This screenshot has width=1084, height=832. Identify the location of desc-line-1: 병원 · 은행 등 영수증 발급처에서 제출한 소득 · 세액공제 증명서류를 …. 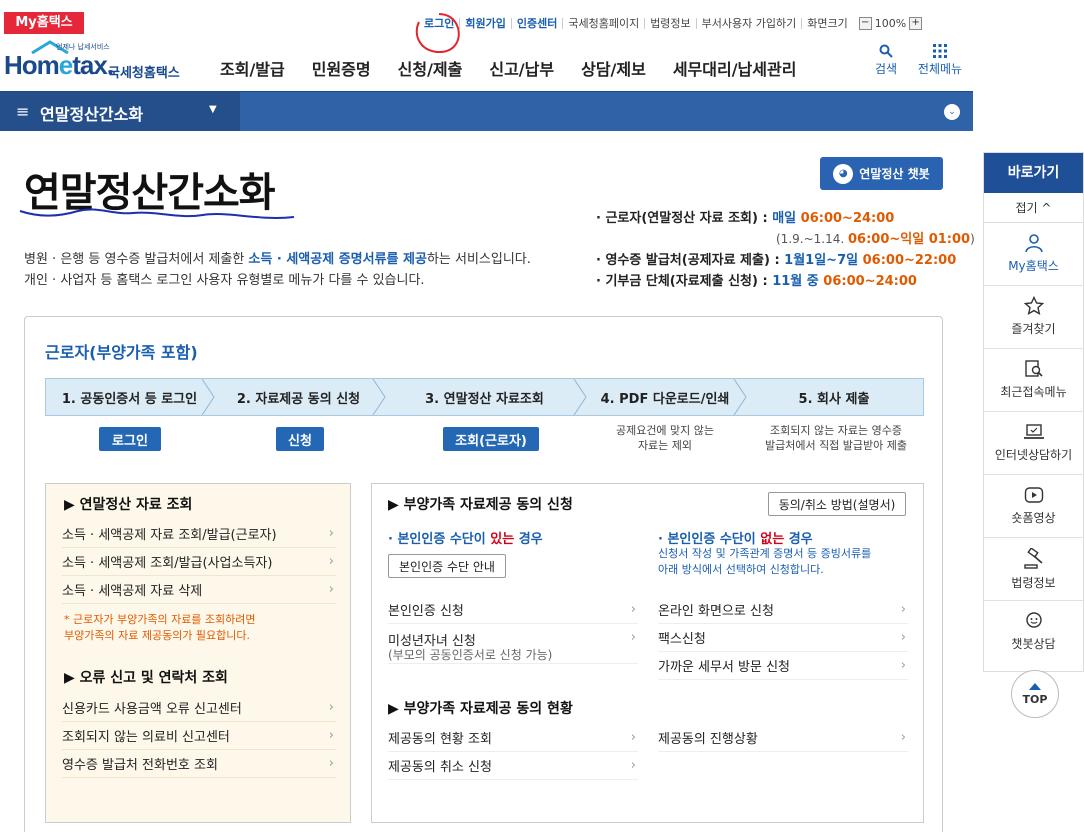
(277, 259).